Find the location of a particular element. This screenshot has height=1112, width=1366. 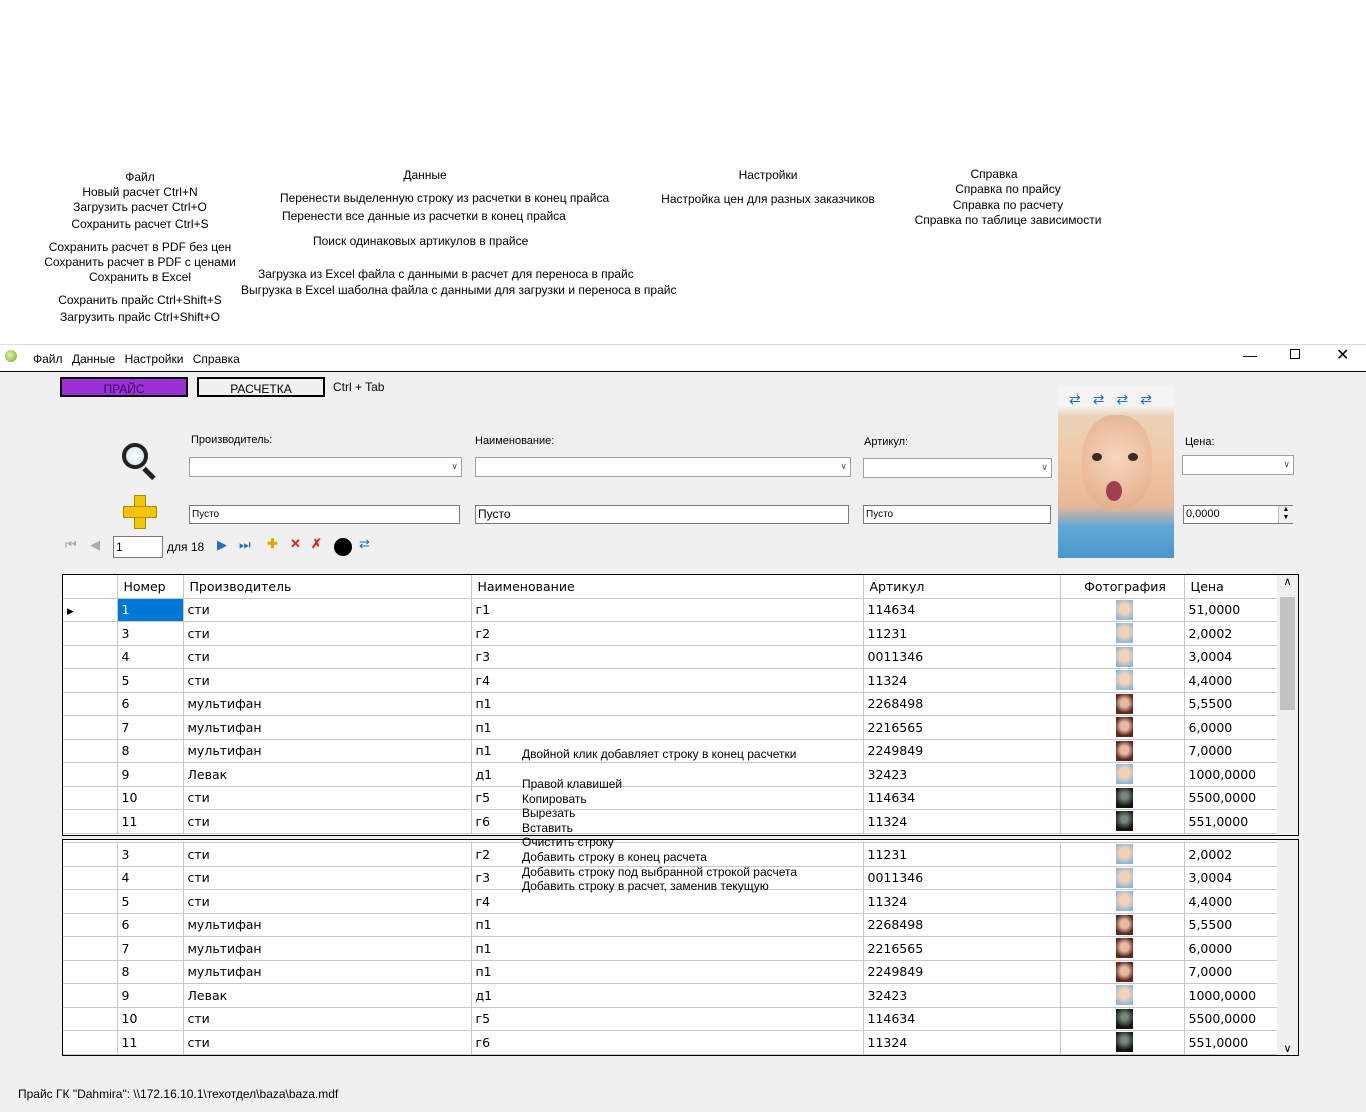

cell-price: 4,4000 is located at coordinates (1230, 901).